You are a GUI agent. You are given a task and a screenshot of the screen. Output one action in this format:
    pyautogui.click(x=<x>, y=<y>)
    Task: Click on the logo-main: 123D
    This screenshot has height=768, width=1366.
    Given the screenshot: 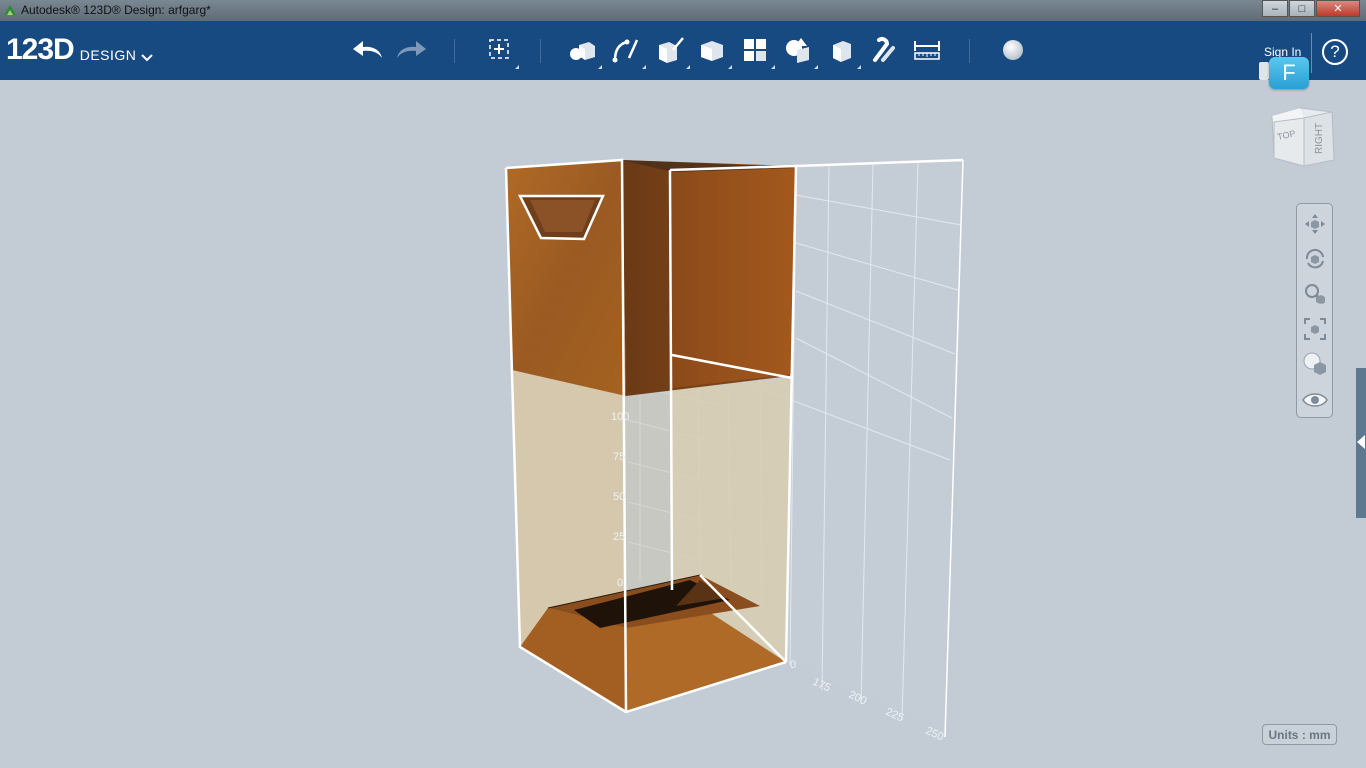 What is the action you would take?
    pyautogui.click(x=40, y=49)
    